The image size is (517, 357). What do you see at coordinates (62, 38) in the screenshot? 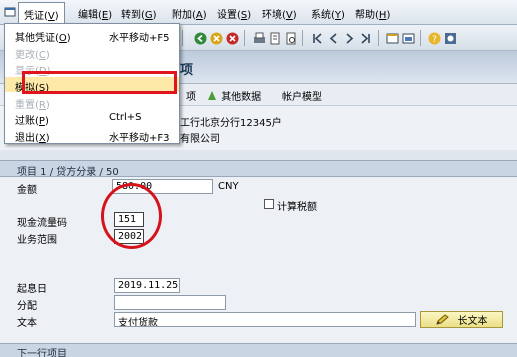
I see `other-voucher-key: O` at bounding box center [62, 38].